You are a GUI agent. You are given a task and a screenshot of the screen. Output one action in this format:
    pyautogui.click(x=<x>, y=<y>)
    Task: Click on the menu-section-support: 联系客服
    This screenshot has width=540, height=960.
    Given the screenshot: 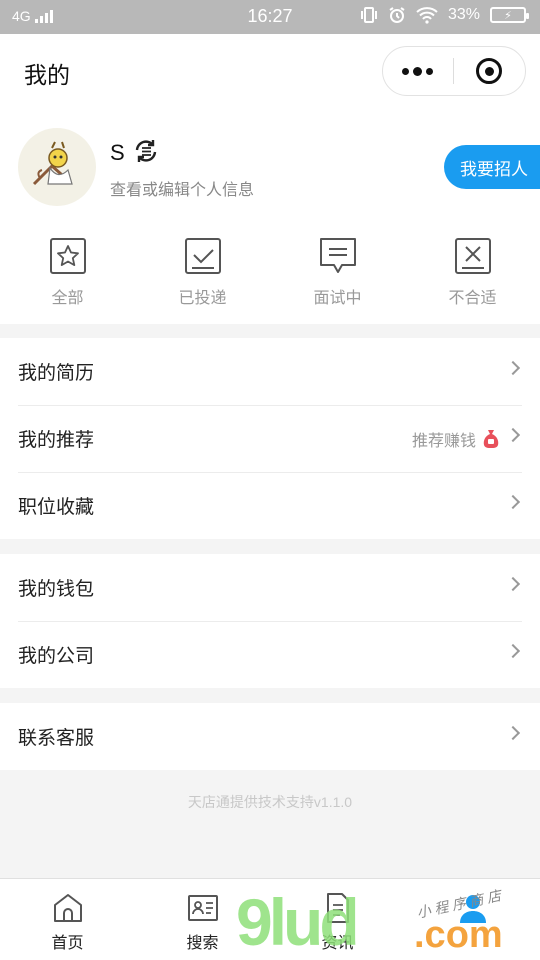 What is the action you would take?
    pyautogui.click(x=270, y=736)
    